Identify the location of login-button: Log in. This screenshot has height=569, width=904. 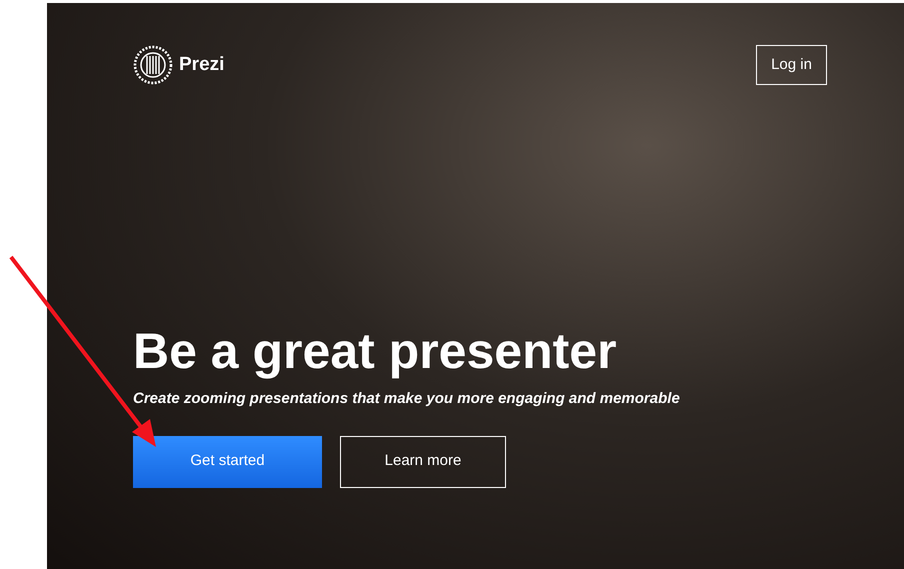
(791, 65).